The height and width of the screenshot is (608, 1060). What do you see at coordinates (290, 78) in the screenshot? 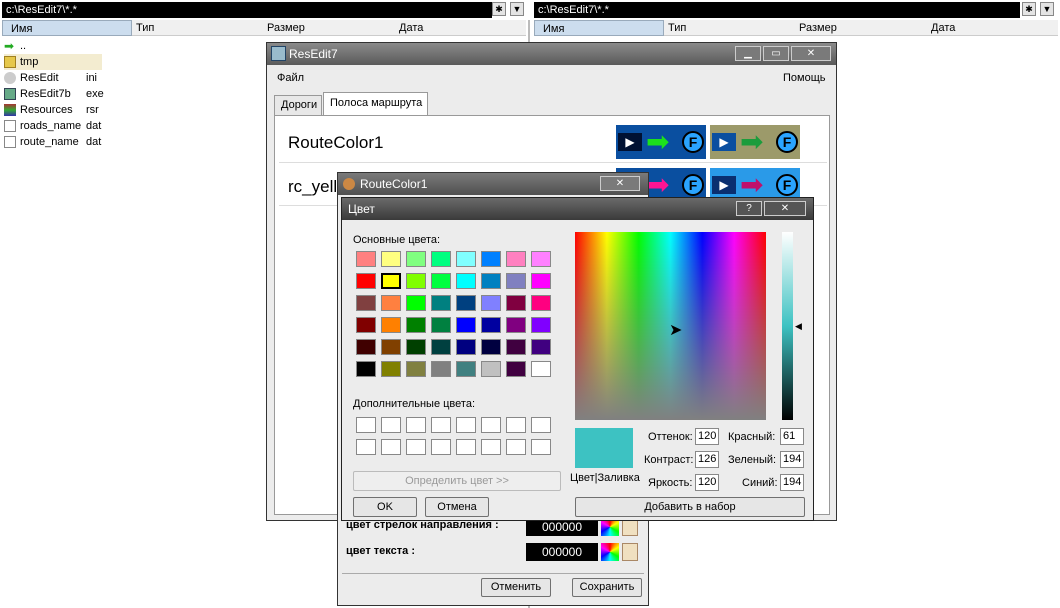
I see `menu-file: Файл` at bounding box center [290, 78].